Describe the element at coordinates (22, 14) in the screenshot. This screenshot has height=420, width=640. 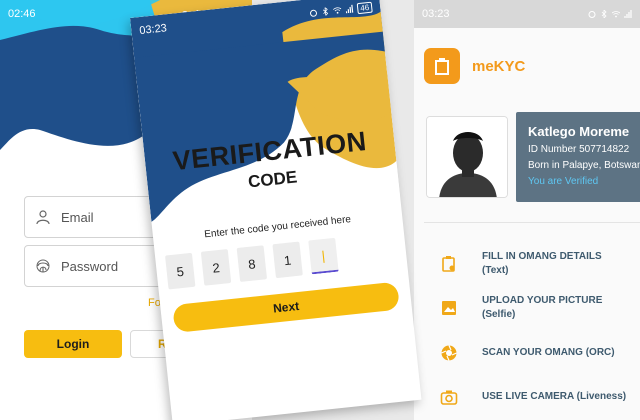
I see `status-time: 02:46` at that location.